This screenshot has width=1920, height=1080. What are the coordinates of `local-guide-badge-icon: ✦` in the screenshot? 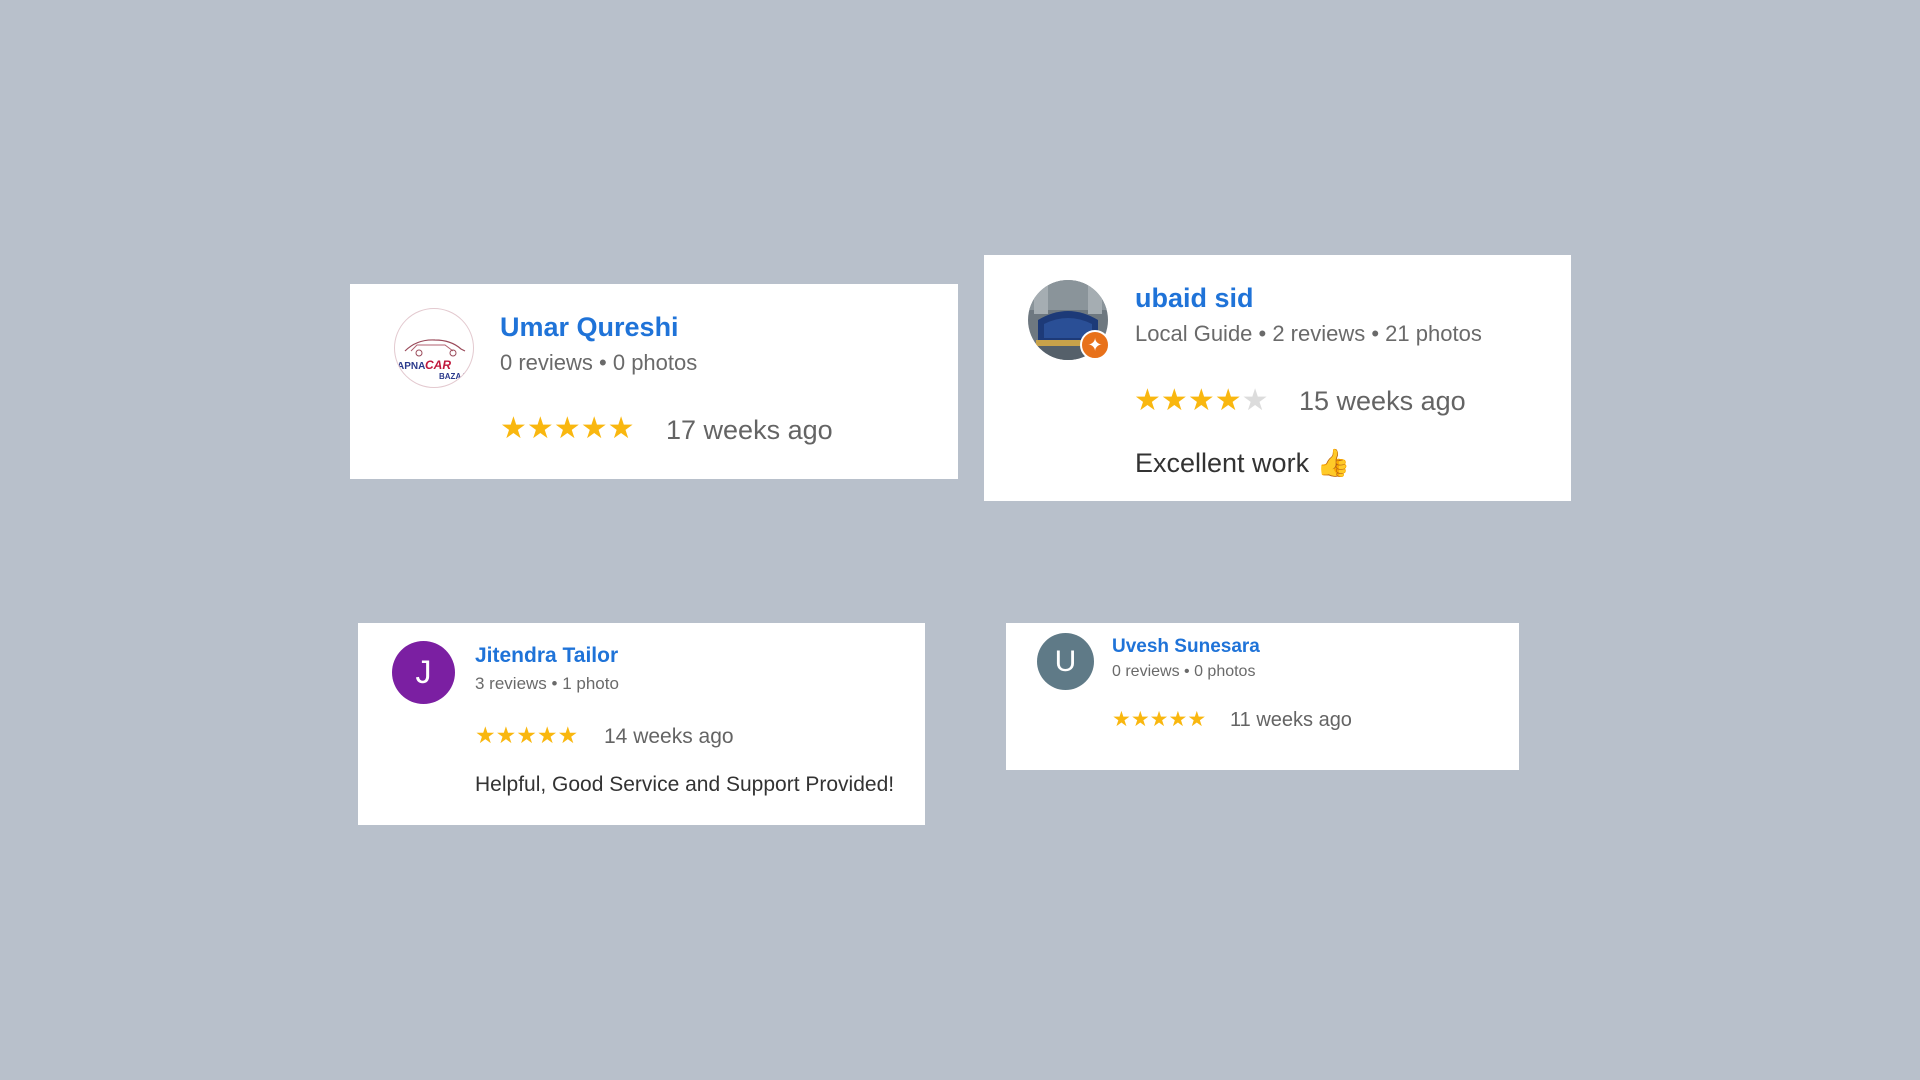 It's located at (1095, 345).